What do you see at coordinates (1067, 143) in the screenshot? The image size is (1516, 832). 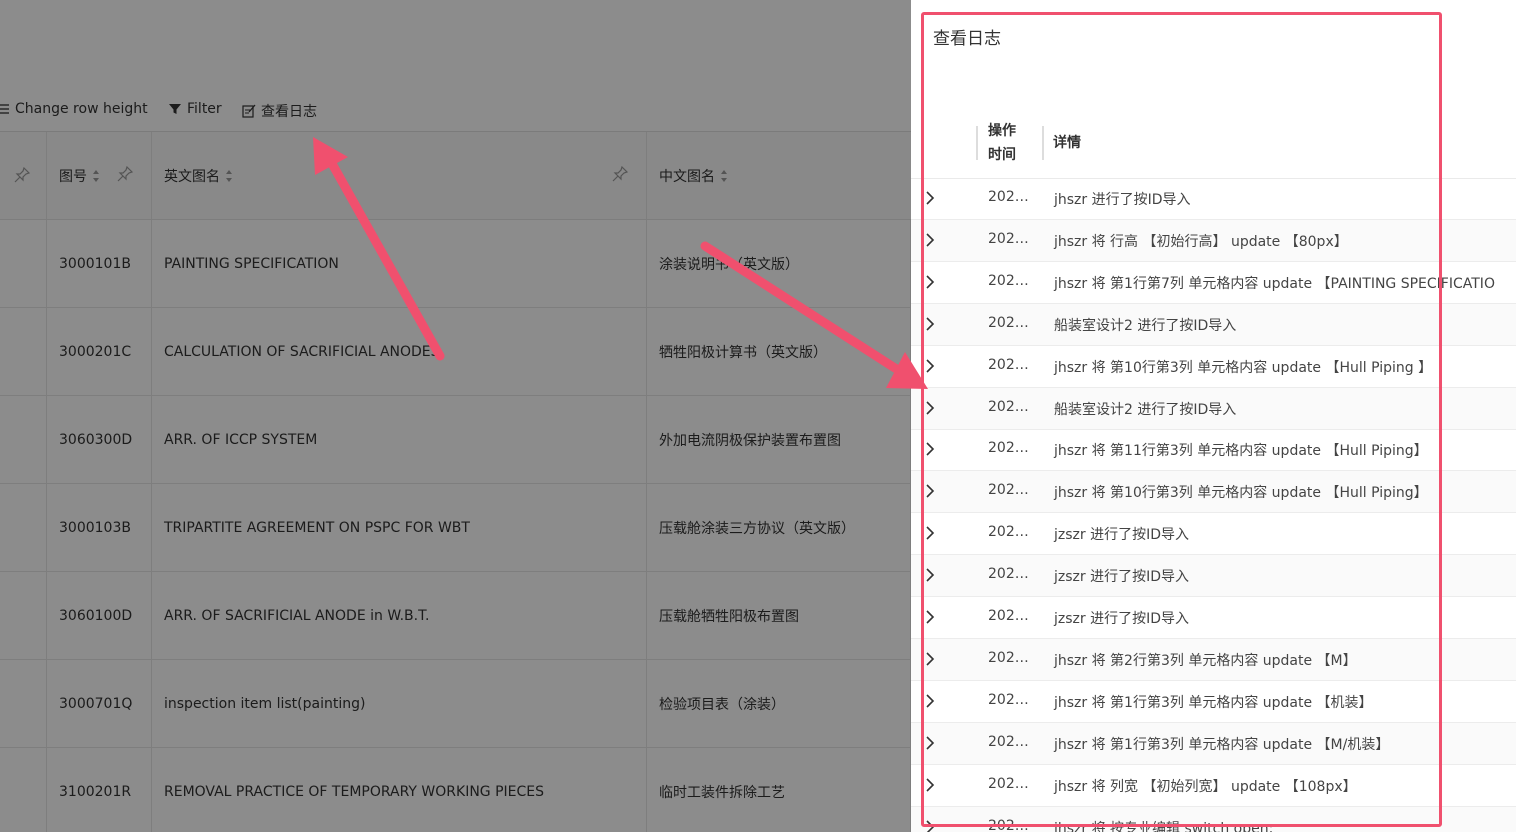 I see `log-column-detail: 详情` at bounding box center [1067, 143].